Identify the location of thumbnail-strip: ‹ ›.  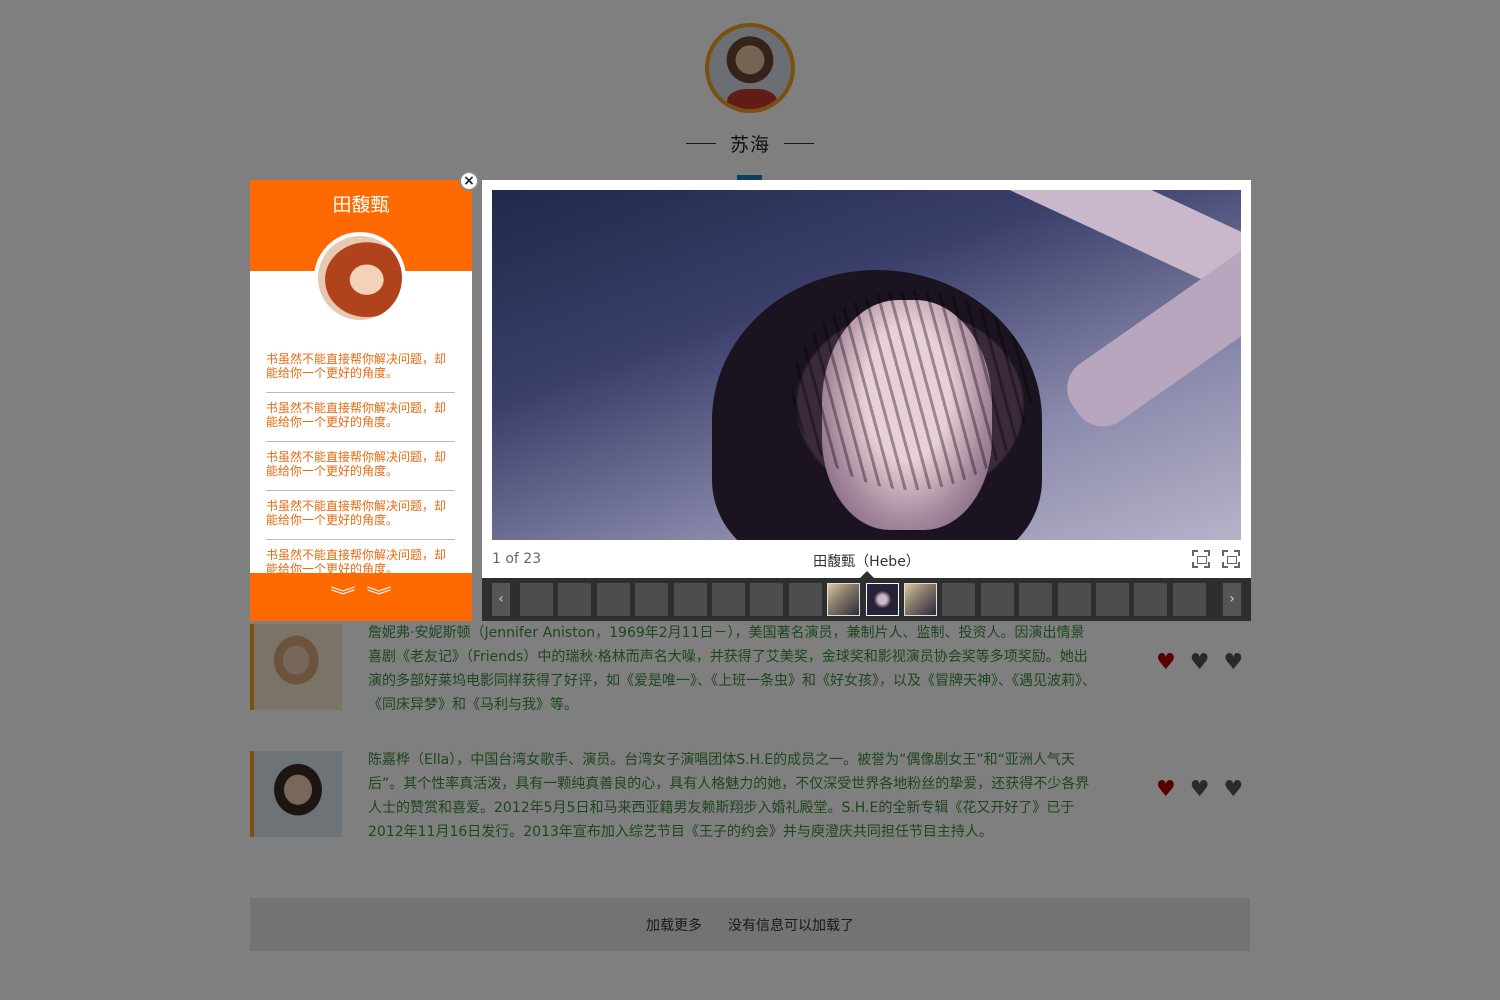
(866, 599).